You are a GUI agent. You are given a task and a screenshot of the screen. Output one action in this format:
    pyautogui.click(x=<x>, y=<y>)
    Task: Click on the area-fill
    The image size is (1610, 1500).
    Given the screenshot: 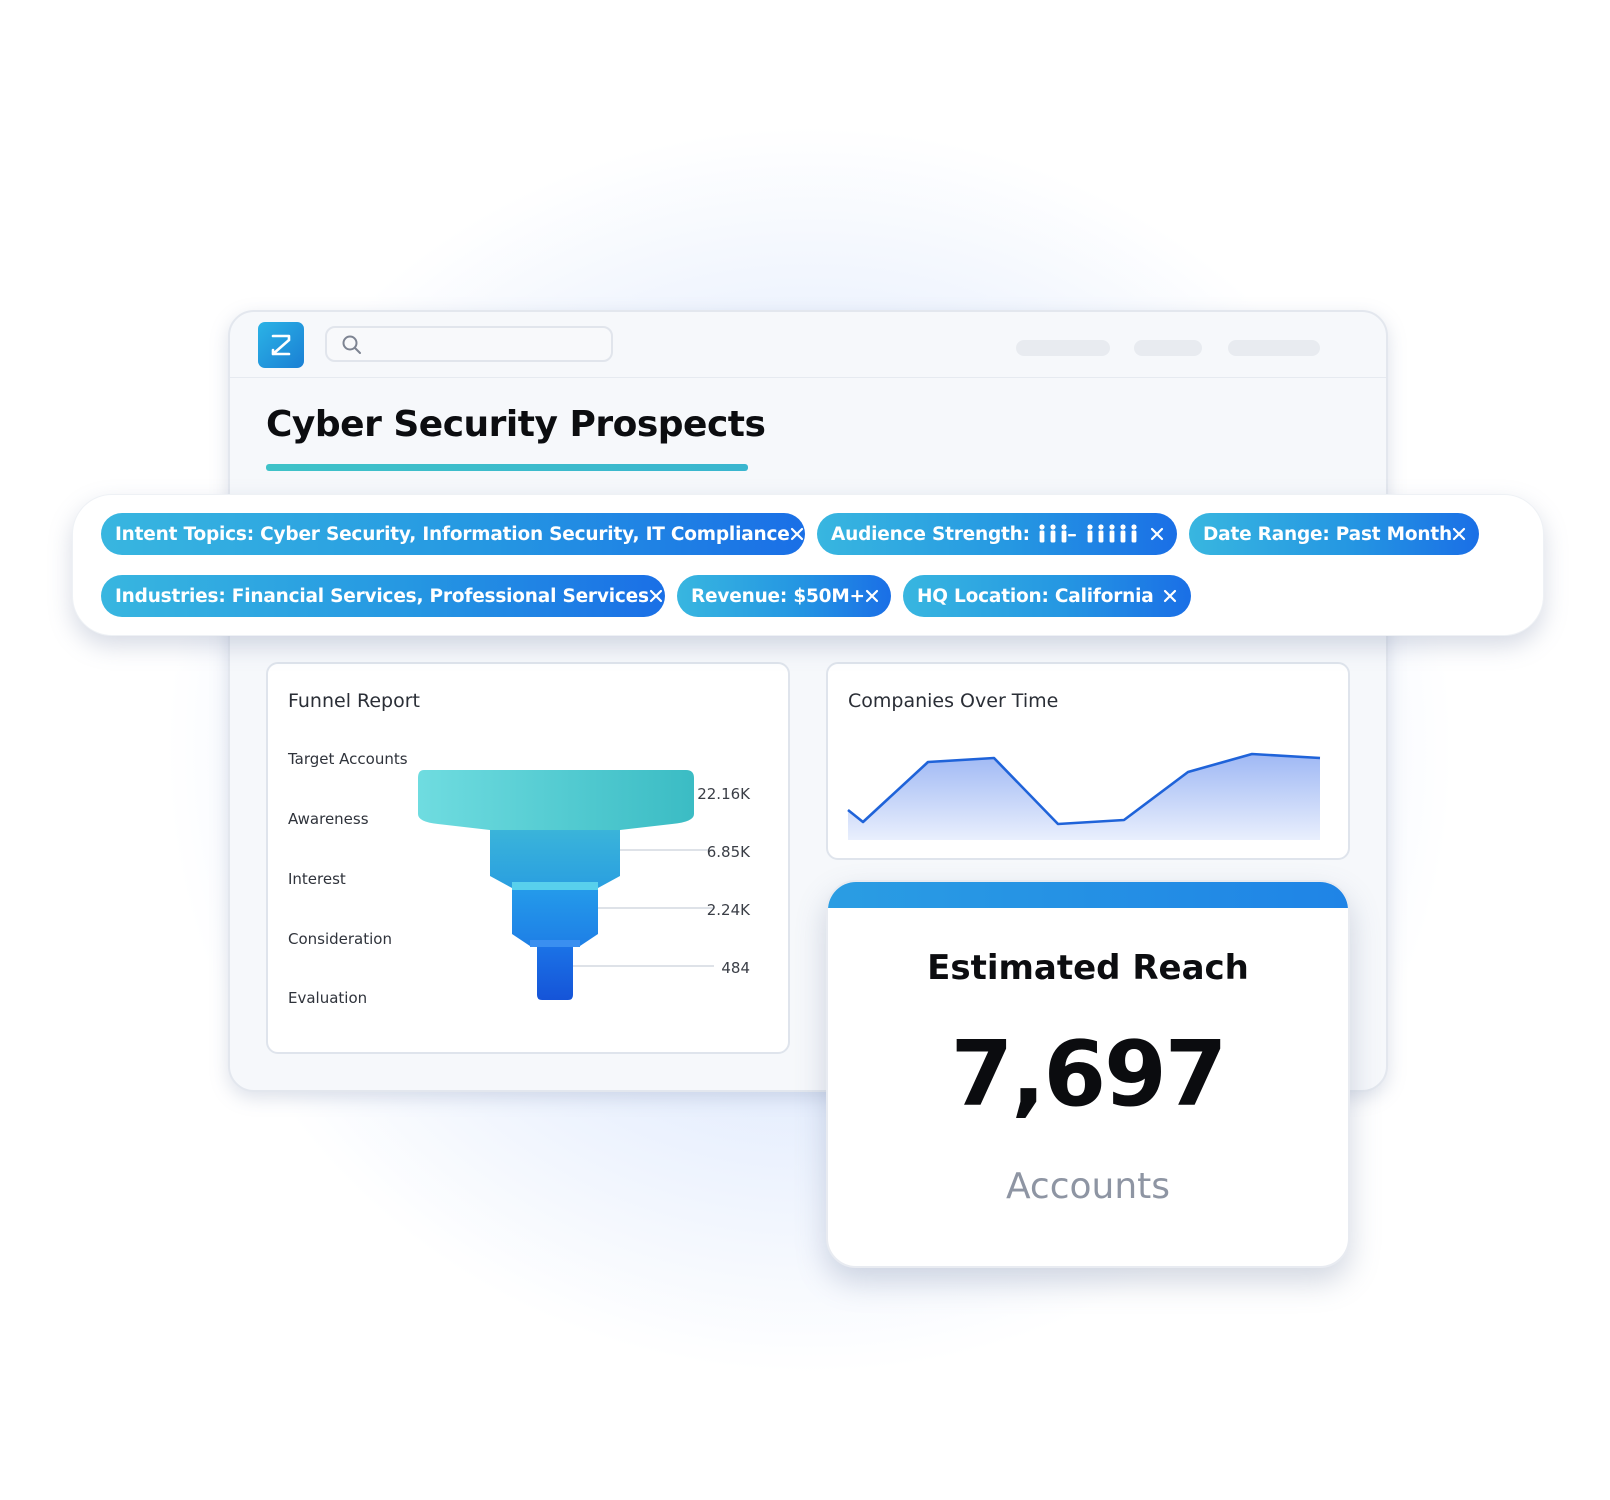 What is the action you would take?
    pyautogui.click(x=1084, y=797)
    